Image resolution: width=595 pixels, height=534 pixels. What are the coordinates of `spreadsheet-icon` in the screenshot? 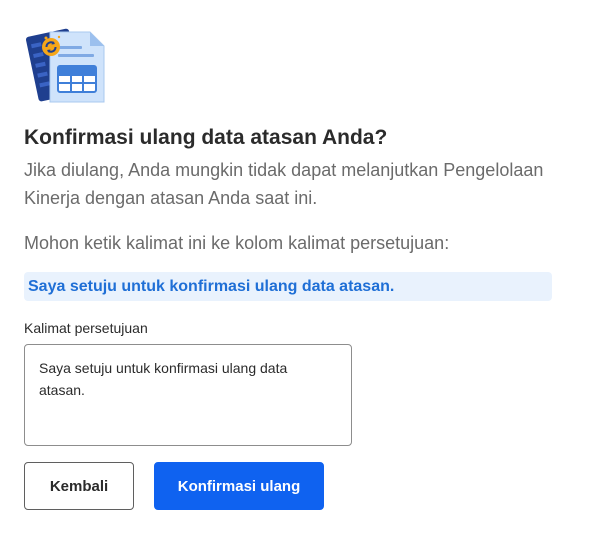 It's located at (65, 65).